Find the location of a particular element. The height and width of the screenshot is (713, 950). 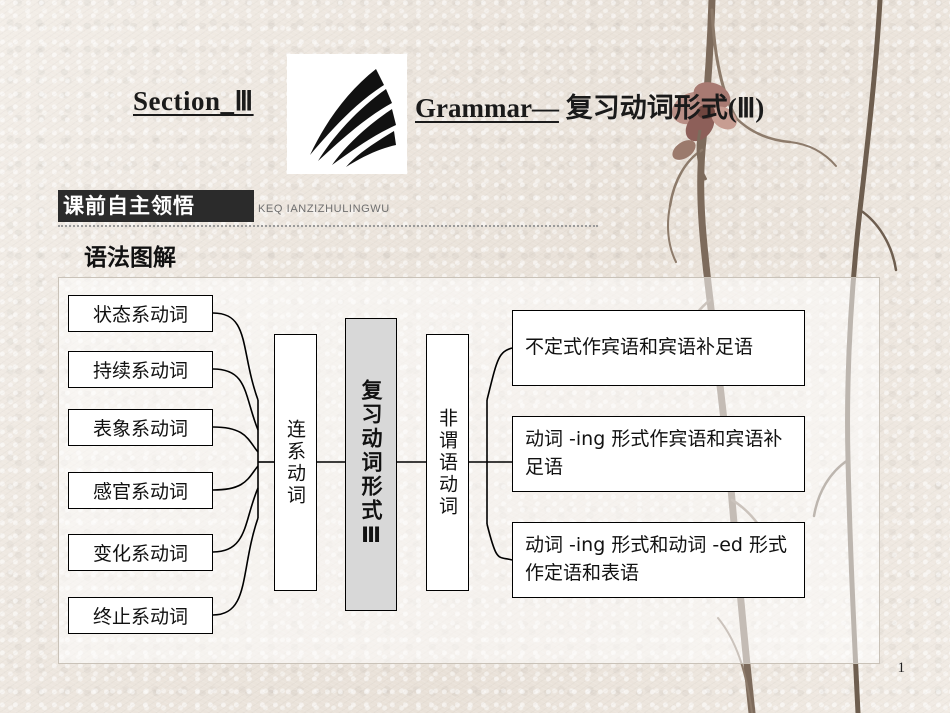

diagram-left-node-5: 变化系动词 is located at coordinates (140, 552).